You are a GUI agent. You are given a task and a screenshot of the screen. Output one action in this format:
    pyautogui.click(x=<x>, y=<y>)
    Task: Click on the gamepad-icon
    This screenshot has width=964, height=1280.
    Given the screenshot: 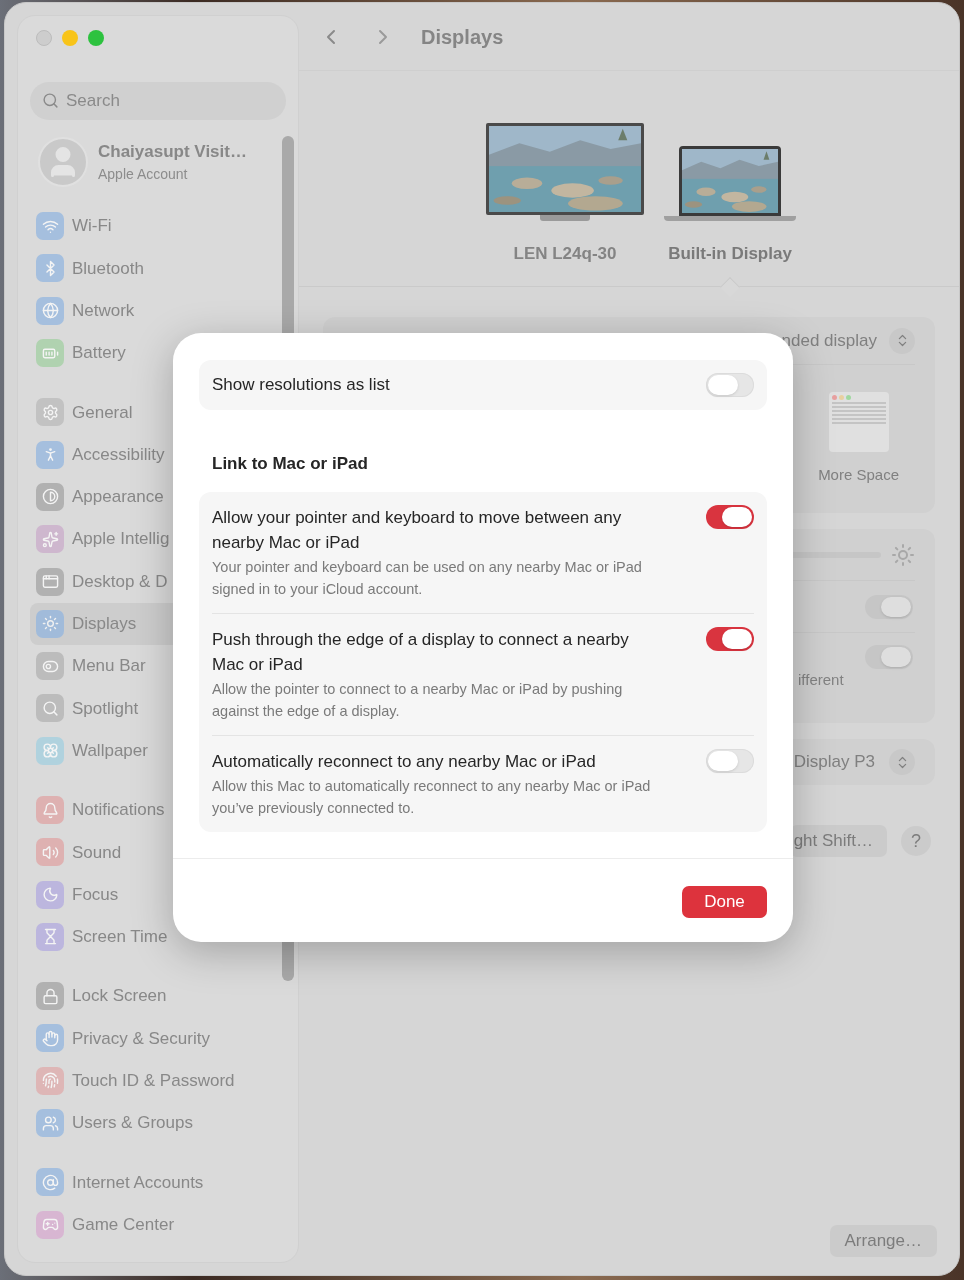 What is the action you would take?
    pyautogui.click(x=50, y=1224)
    